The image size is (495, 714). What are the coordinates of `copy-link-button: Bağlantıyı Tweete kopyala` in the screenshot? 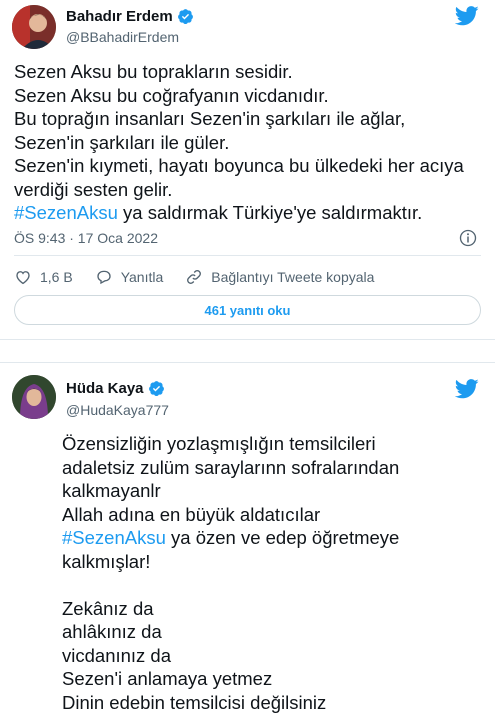 It's located at (279, 277).